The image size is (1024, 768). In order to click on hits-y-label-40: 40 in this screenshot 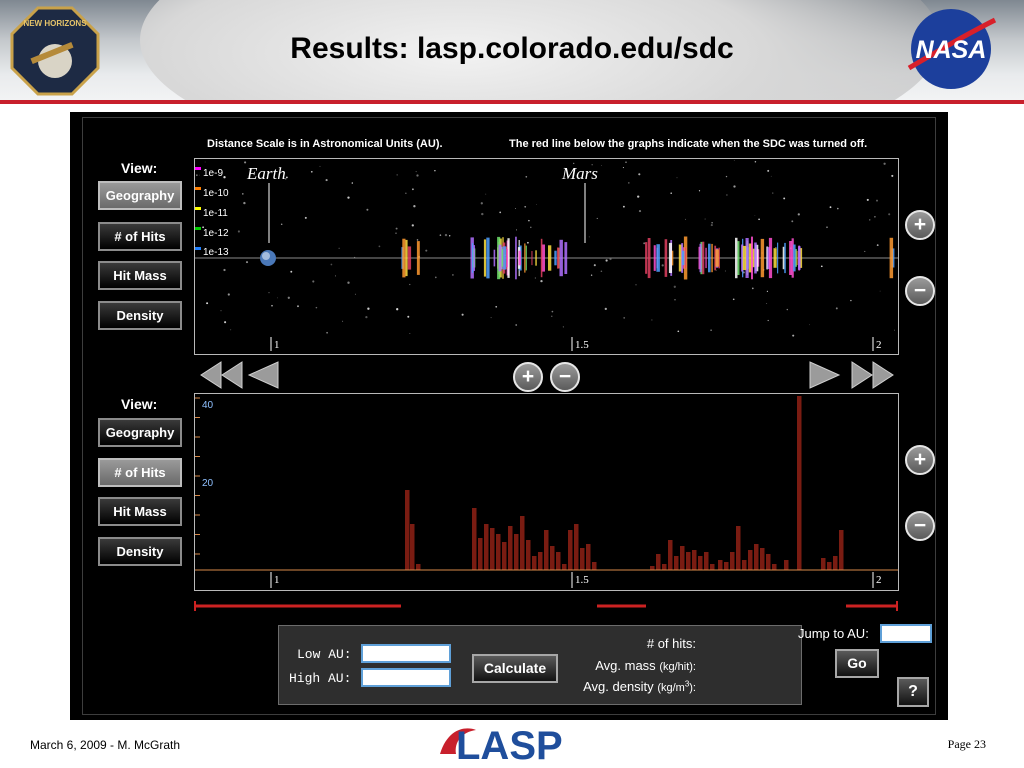, I will do `click(208, 405)`.